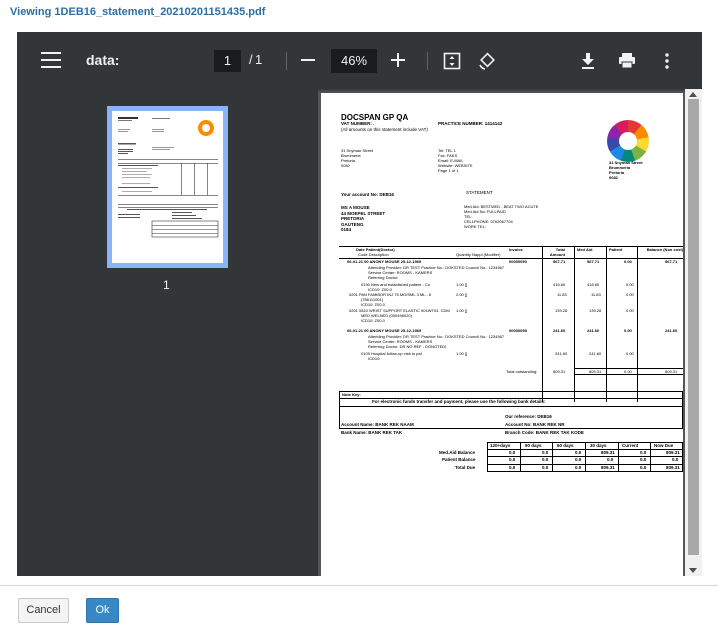  What do you see at coordinates (664, 249) in the screenshot?
I see `col-header-balance: Balance (Non cost)` at bounding box center [664, 249].